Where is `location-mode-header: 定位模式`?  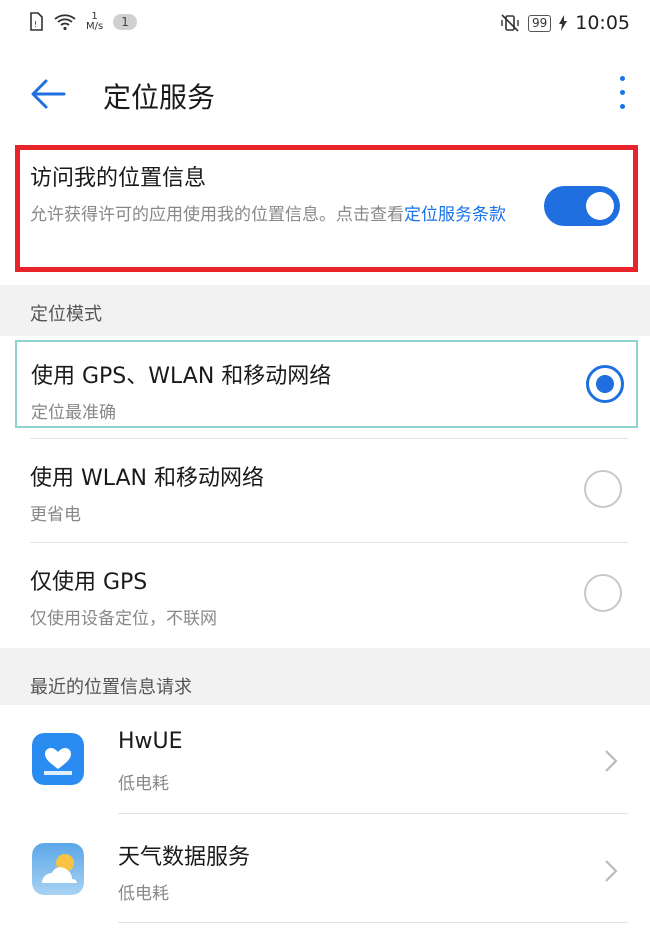
location-mode-header: 定位模式 is located at coordinates (66, 314).